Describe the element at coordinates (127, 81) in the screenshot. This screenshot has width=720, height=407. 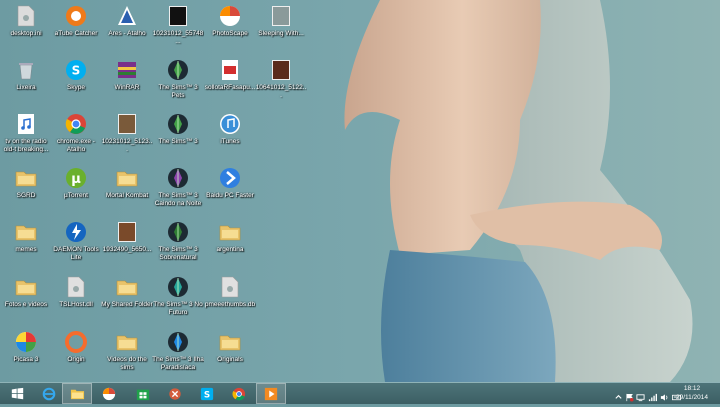
I see `desktop-icon: WinRAR` at that location.